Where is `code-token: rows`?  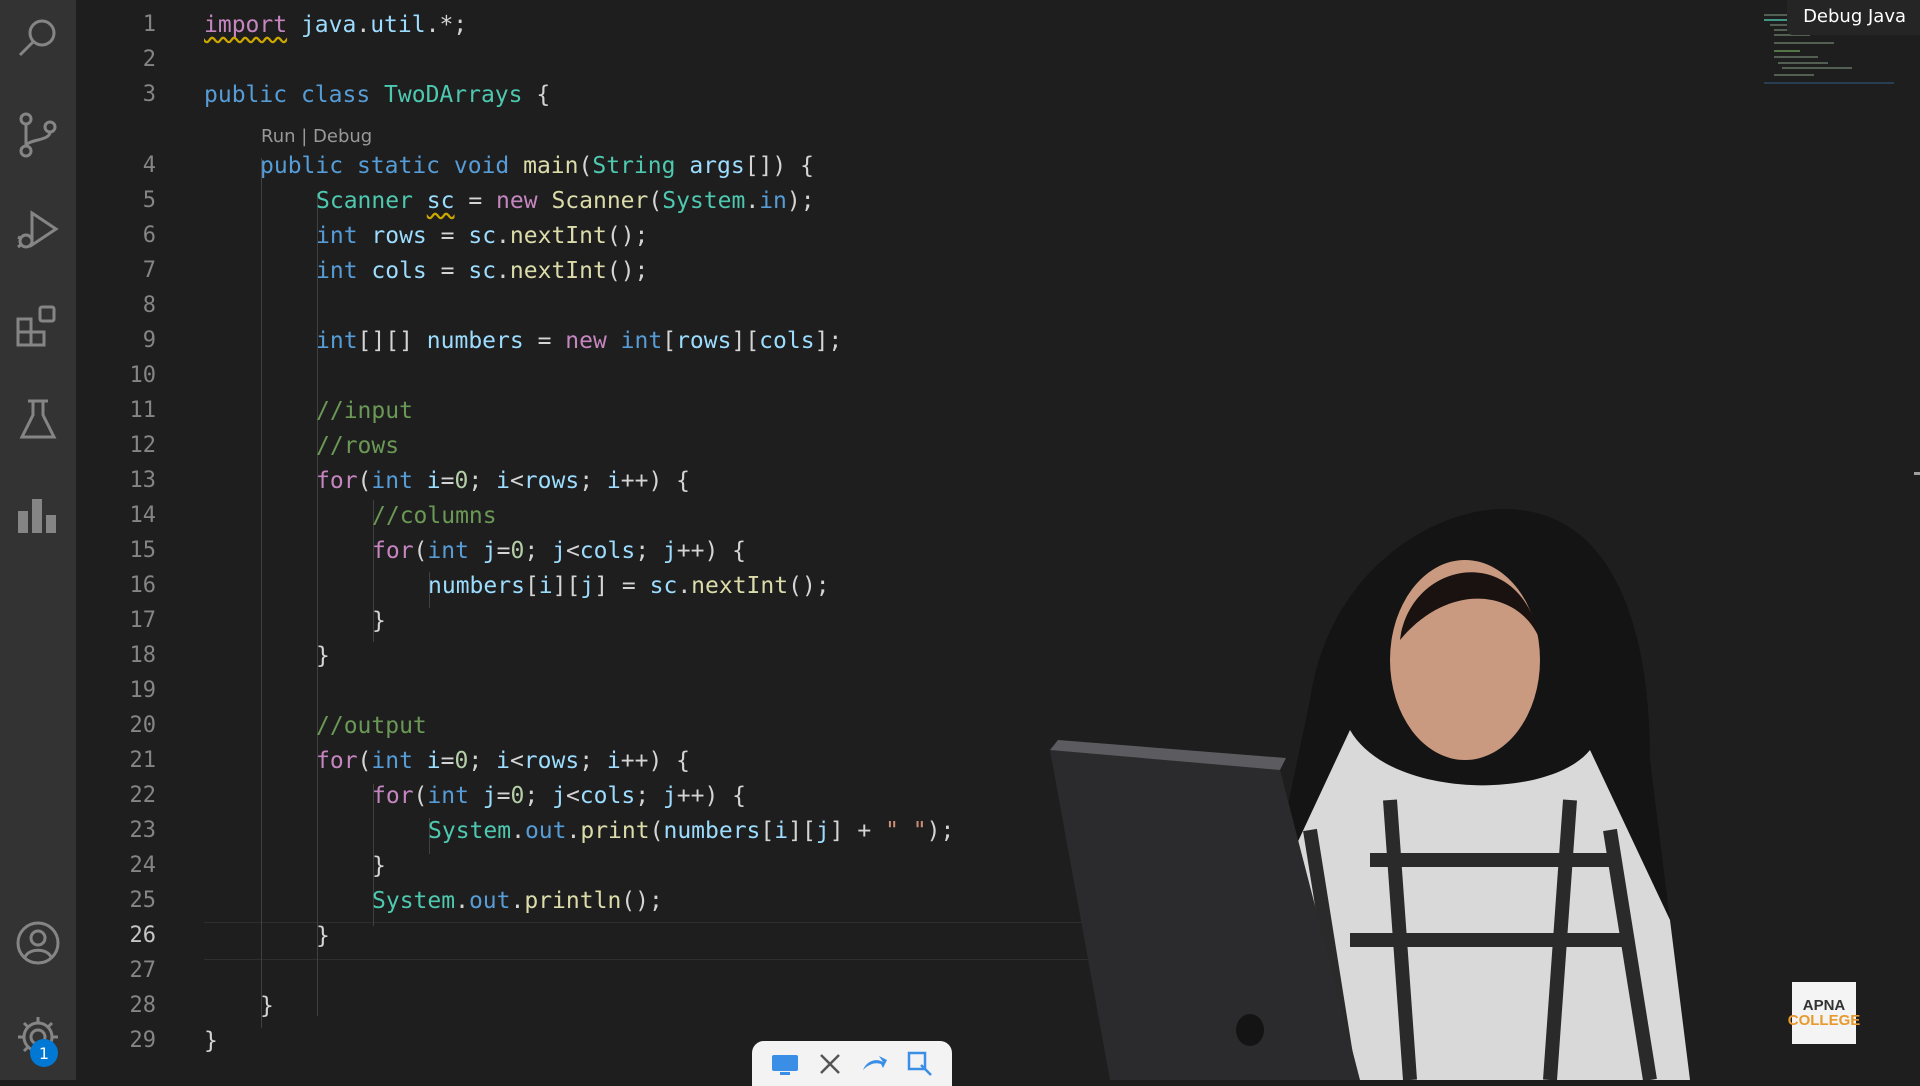 code-token: rows is located at coordinates (704, 341).